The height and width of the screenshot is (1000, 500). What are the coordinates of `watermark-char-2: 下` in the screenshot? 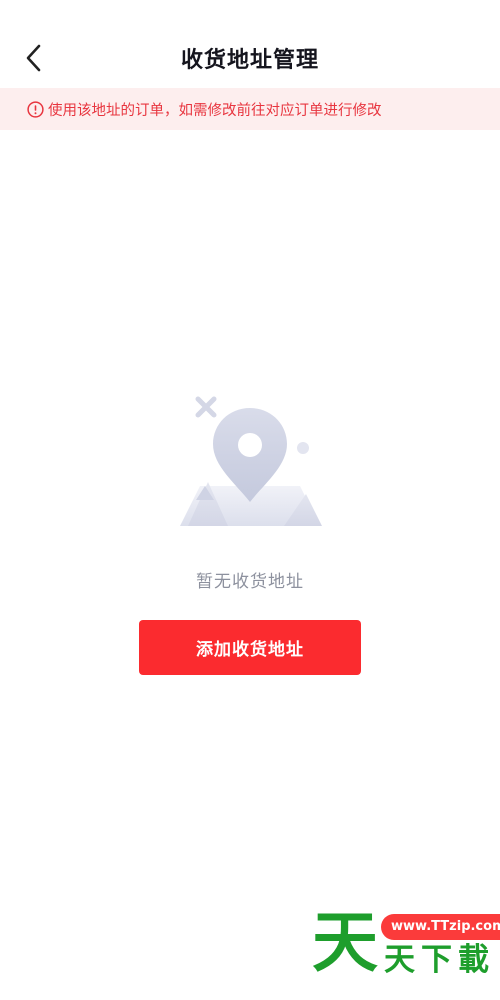 It's located at (436, 960).